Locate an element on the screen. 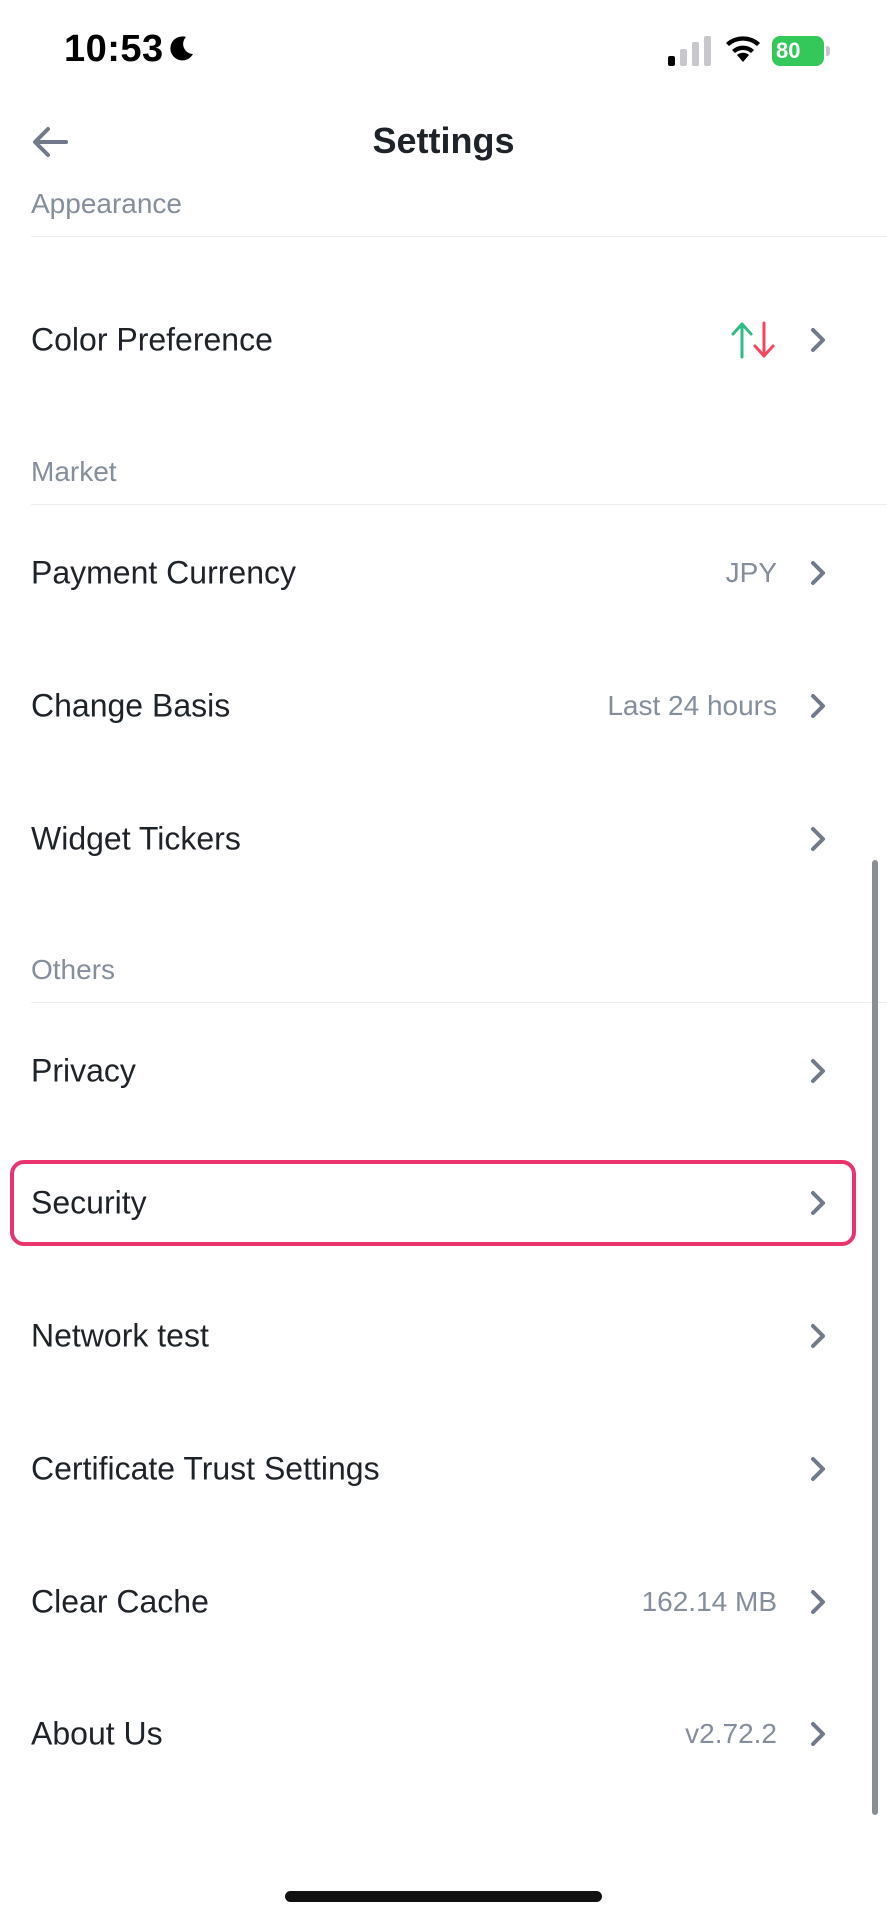 The width and height of the screenshot is (887, 1920). row-label: Certificate Trust Settings is located at coordinates (205, 1468).